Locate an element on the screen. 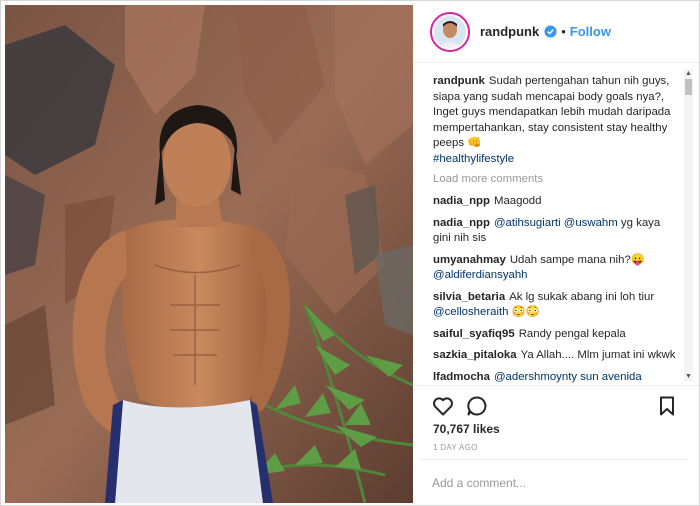 The width and height of the screenshot is (700, 506). post-timestamp: 1 DAY AGO is located at coordinates (455, 447).